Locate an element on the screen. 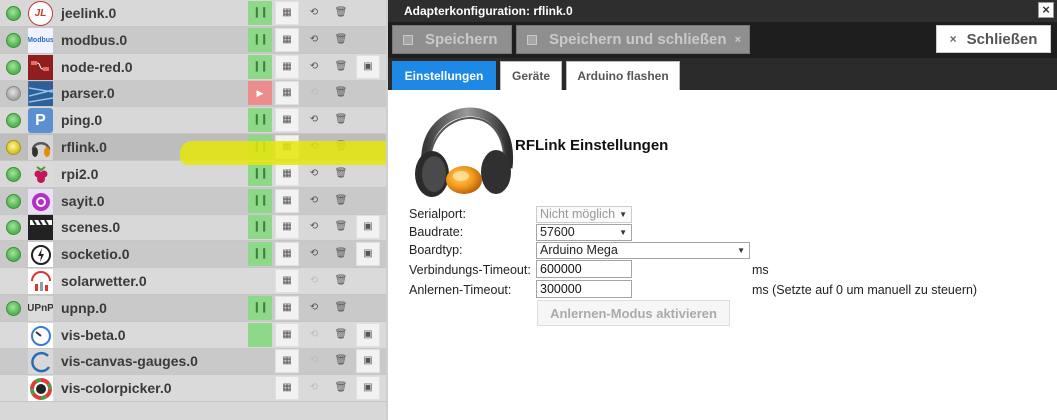  tab-einstellungen: Einstellungen is located at coordinates (444, 75).